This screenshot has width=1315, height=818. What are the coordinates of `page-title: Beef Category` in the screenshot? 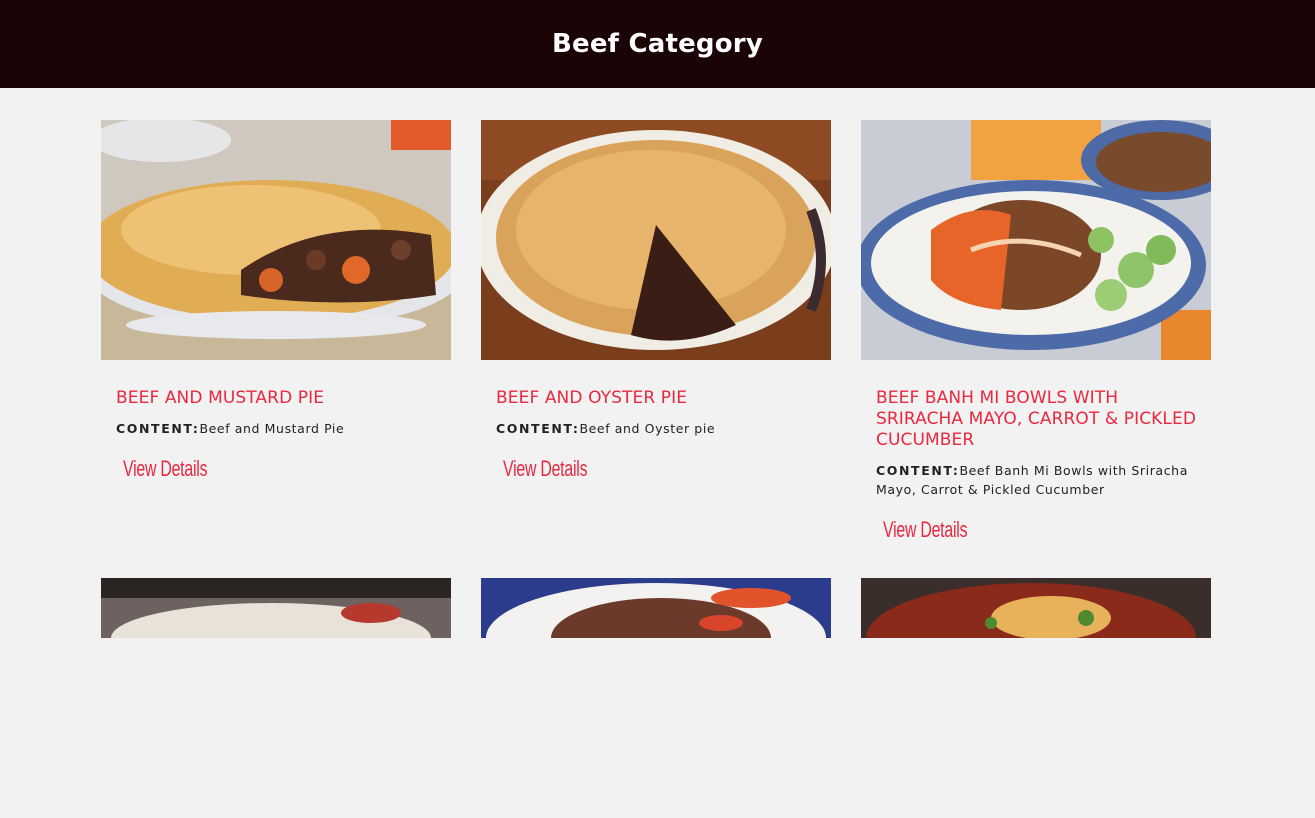 It's located at (657, 44).